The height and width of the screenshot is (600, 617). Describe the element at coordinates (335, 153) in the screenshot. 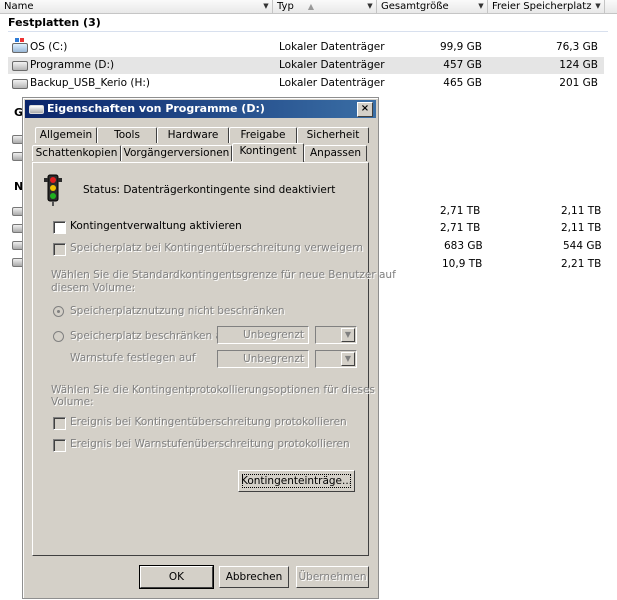

I see `tab-anpassen: Anpassen` at that location.